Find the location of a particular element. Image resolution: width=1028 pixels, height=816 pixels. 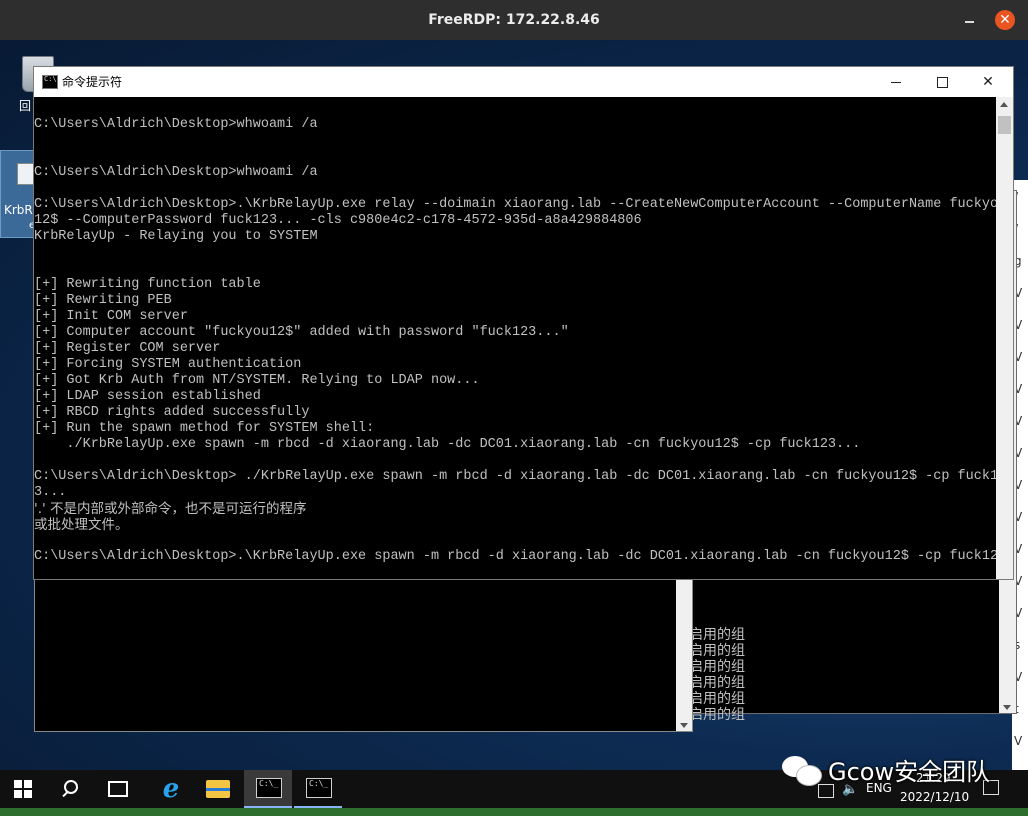

scroll-up-arrow-icon is located at coordinates (1004, 104).